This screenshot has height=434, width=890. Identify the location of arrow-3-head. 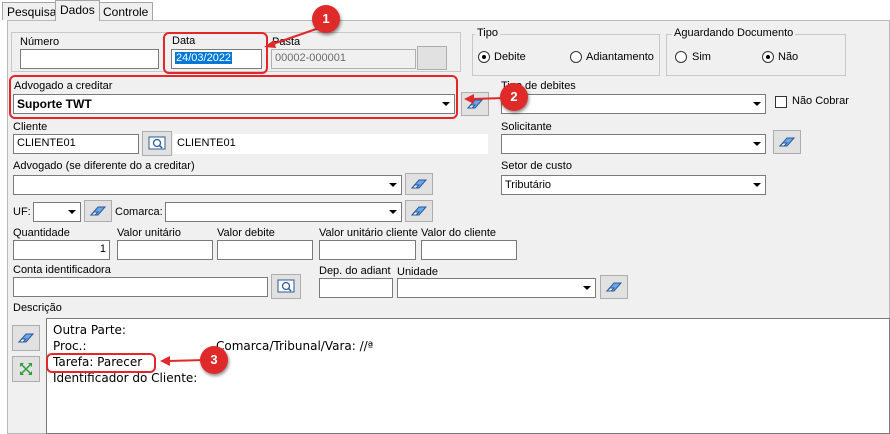
(165, 361).